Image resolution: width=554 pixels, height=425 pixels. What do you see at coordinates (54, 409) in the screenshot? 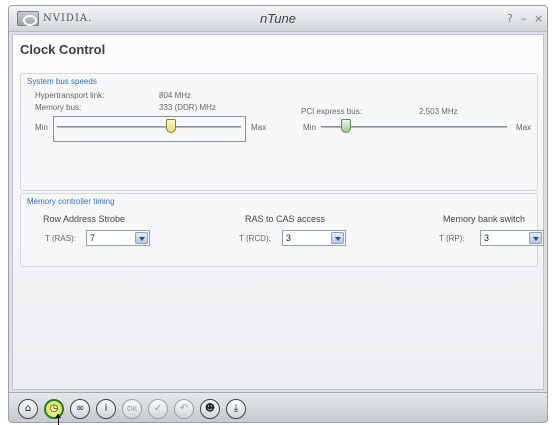
I see `clock-control-icon: ◷` at bounding box center [54, 409].